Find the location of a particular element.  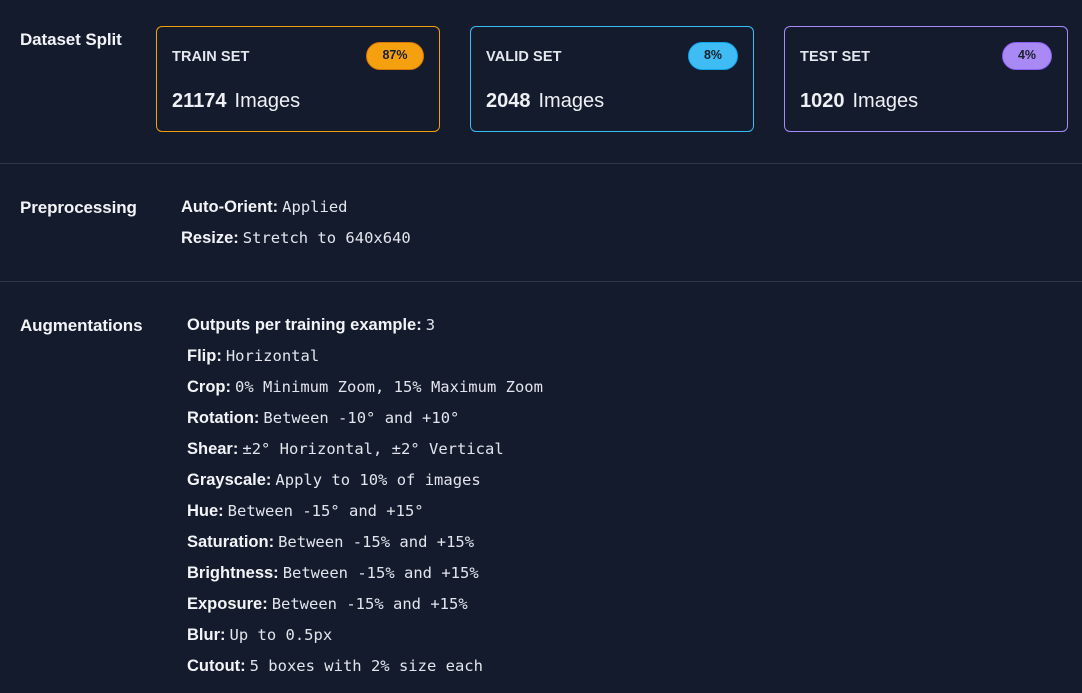

augmentation-key: Grayscale: is located at coordinates (229, 480).